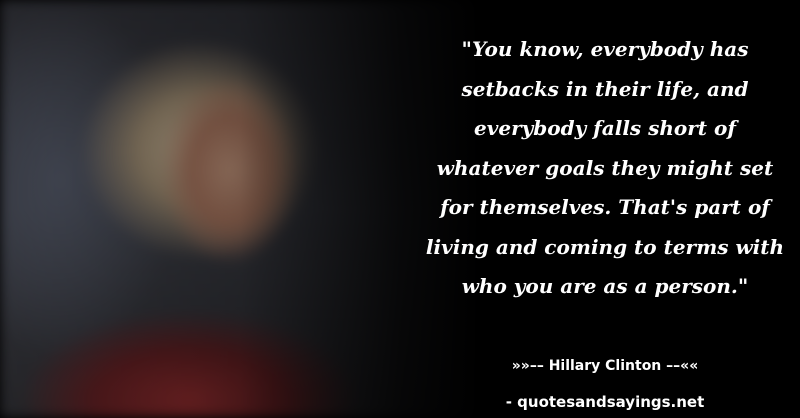  I want to click on quote-author: »»–– Hillary Clinton ––««, so click(605, 366).